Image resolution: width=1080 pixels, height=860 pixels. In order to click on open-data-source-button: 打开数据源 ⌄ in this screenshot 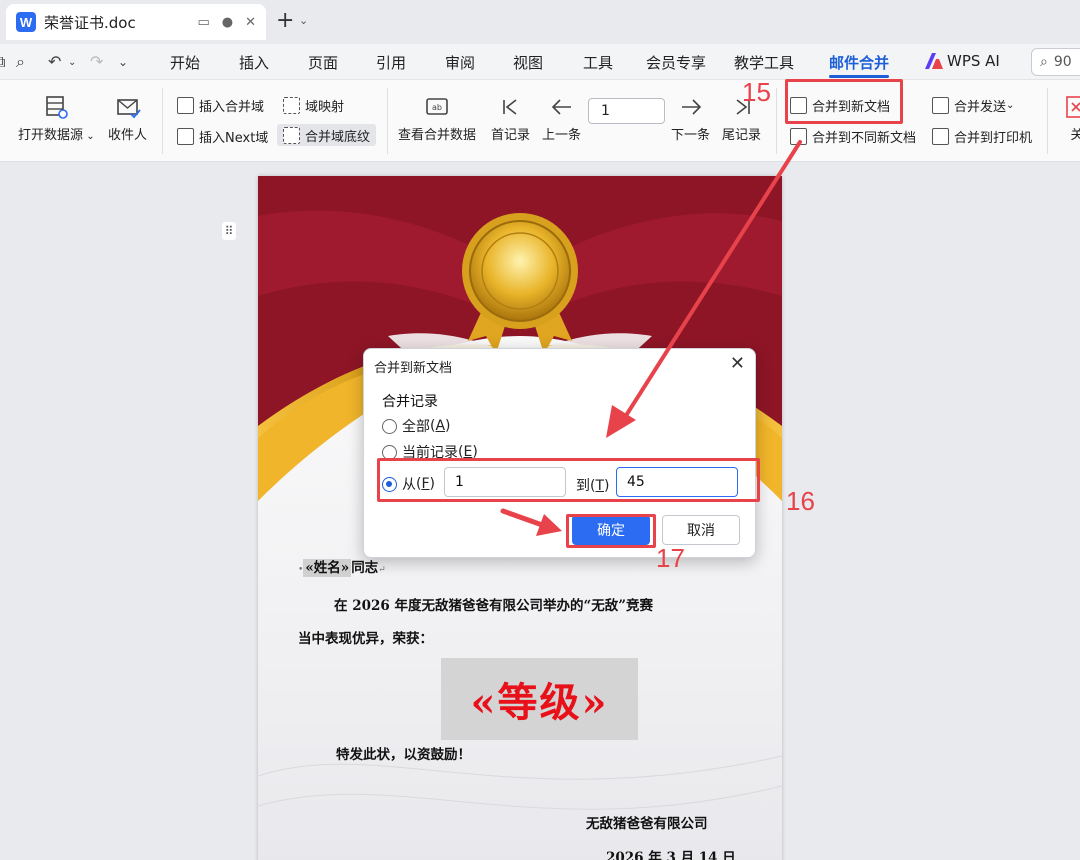, I will do `click(56, 118)`.